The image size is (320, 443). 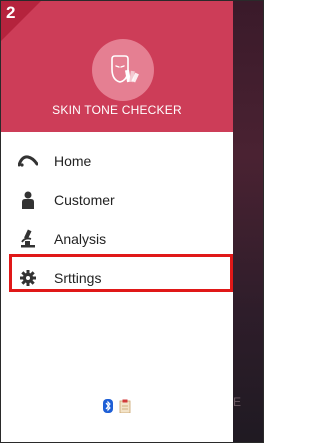 I want to click on menu-item-analysis: Analysis, so click(x=117, y=238).